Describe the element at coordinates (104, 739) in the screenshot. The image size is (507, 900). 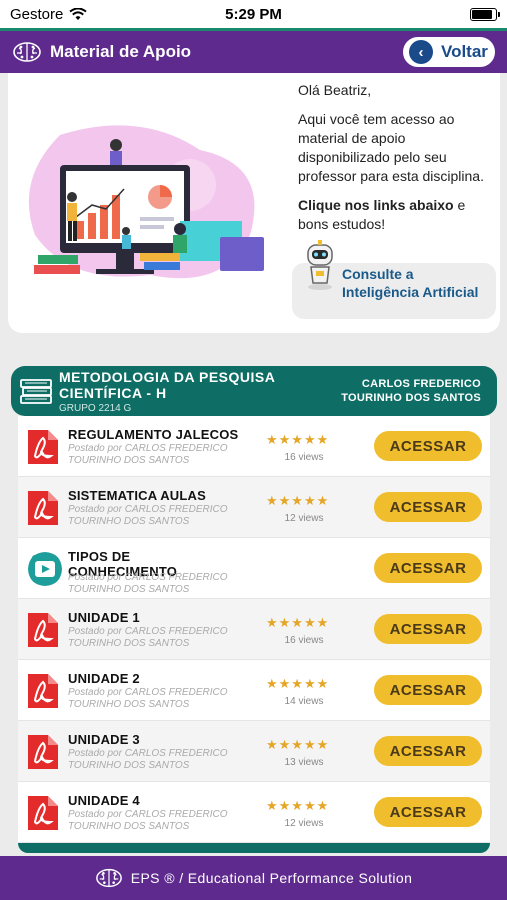
I see `material-title: UNIDADE 3` at that location.